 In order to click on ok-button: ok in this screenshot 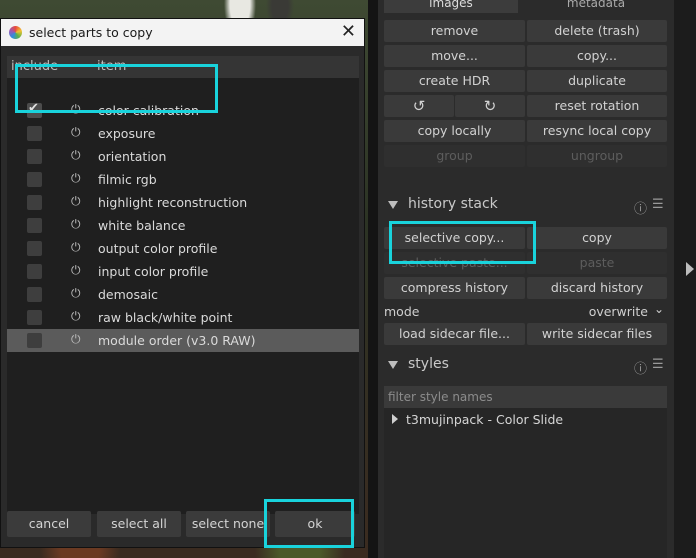, I will do `click(315, 524)`.